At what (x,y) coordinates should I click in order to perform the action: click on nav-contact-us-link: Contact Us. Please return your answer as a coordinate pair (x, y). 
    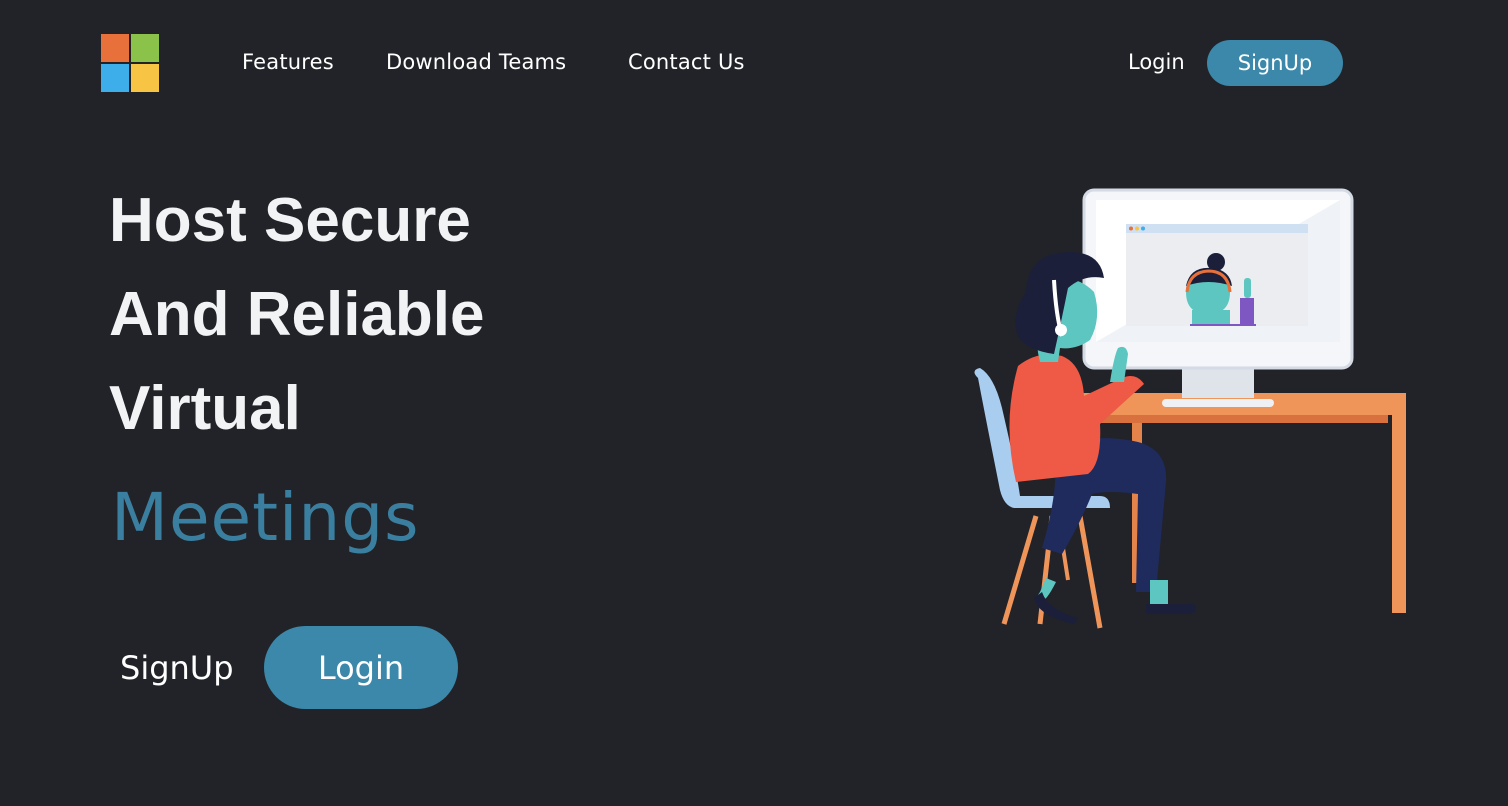
    Looking at the image, I should click on (686, 62).